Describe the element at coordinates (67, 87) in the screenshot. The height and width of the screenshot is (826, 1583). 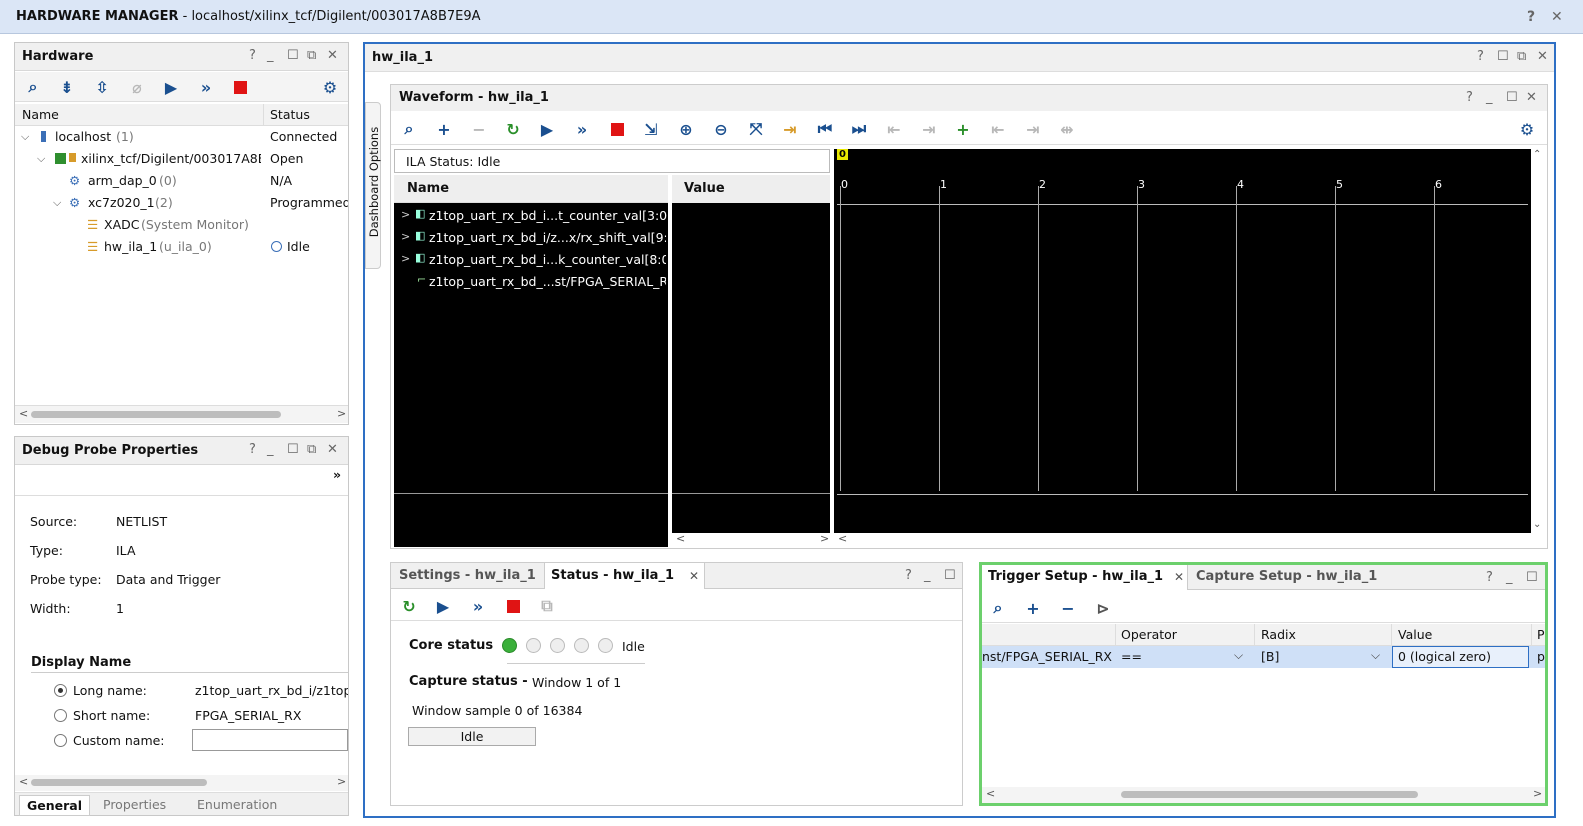
I see `collapse-all-icon: ⇟` at that location.